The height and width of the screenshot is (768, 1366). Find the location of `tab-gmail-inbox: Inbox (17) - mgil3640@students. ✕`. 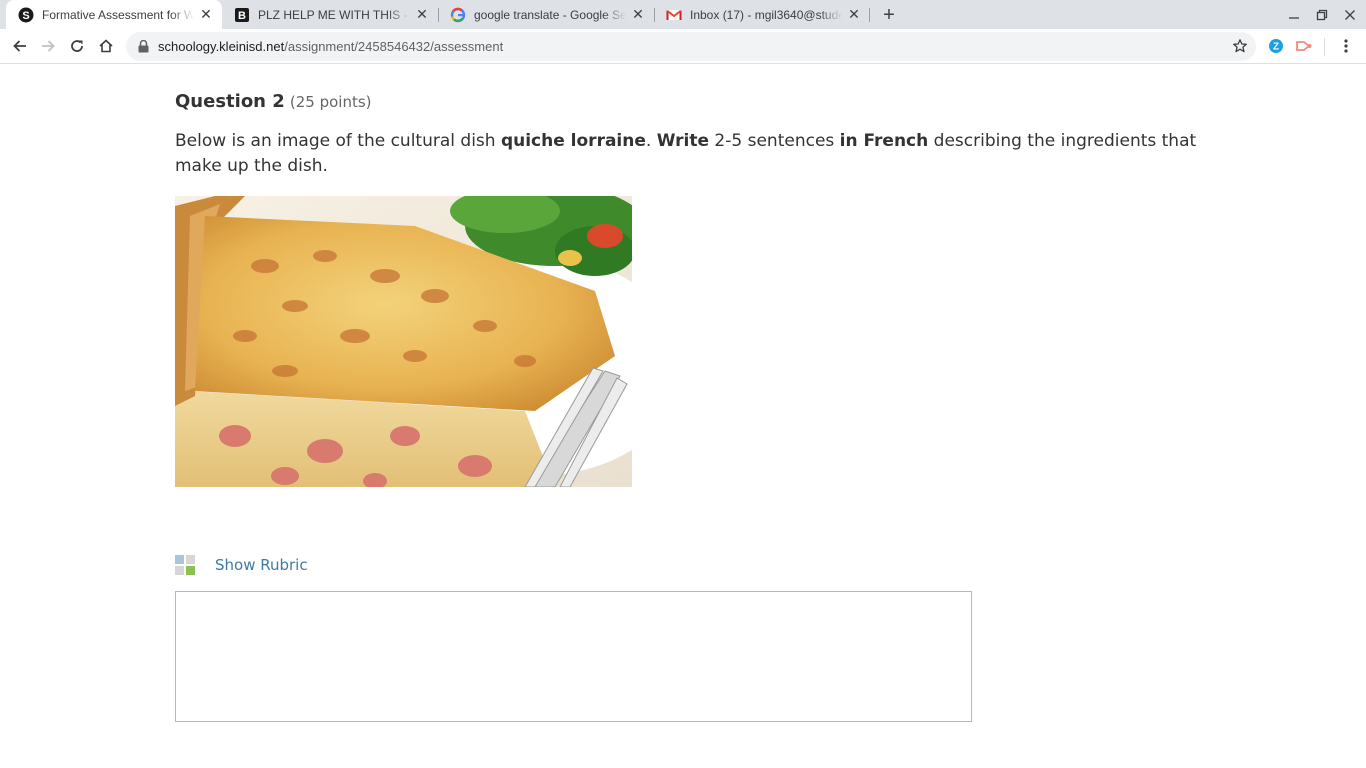

tab-gmail-inbox: Inbox (17) - mgil3640@students. ✕ is located at coordinates (762, 14).